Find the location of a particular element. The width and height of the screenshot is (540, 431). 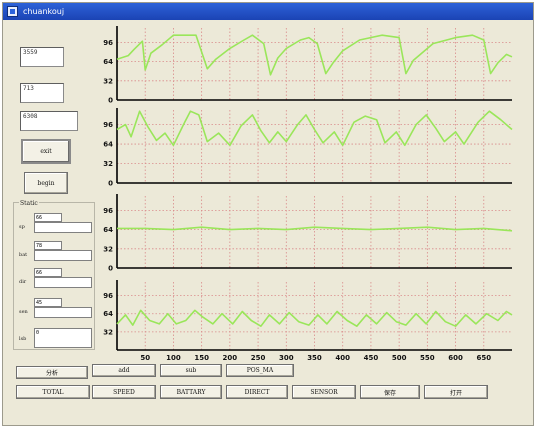

plot-panel-1: 96 64 32 0 is located at coordinates (308, 65).